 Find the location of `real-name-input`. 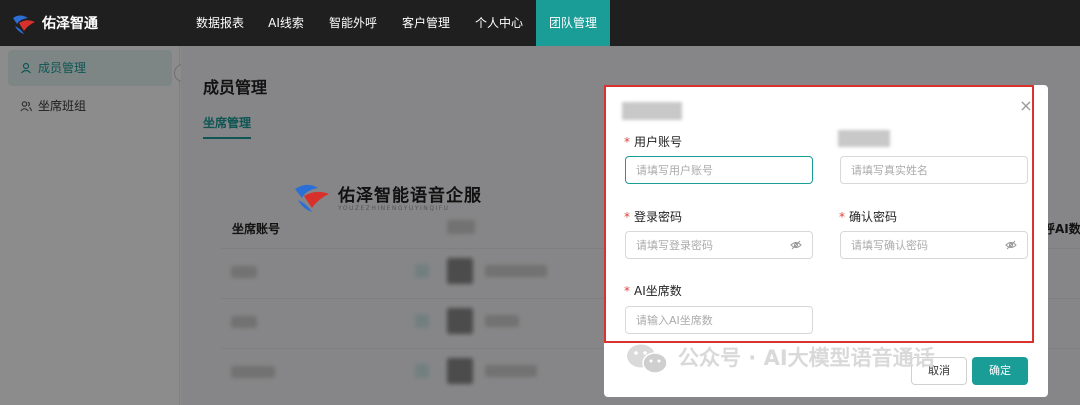

real-name-input is located at coordinates (934, 170).